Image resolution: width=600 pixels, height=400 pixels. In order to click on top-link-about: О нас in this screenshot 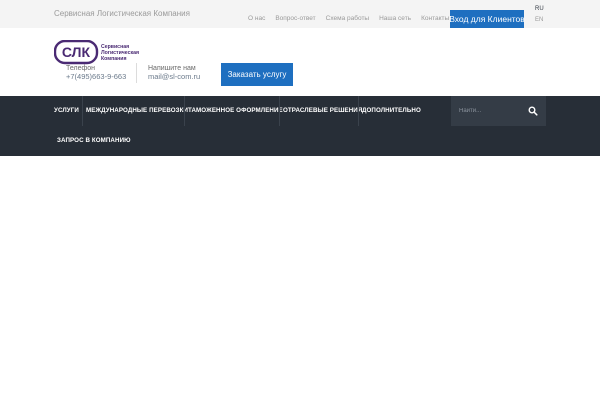, I will do `click(256, 18)`.